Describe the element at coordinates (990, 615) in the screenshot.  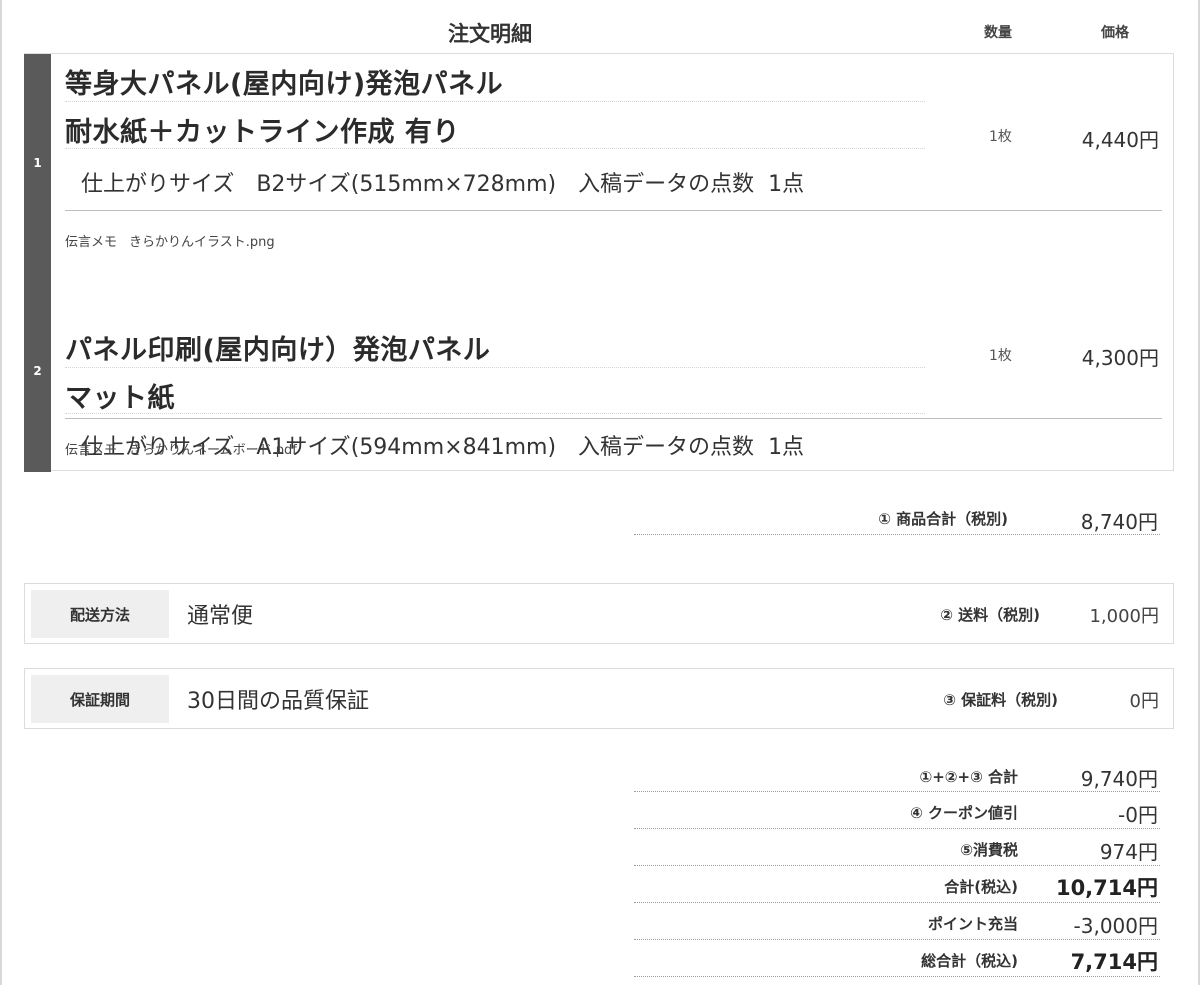
I see `shipping-fee-label: ② 送料（税別)` at that location.